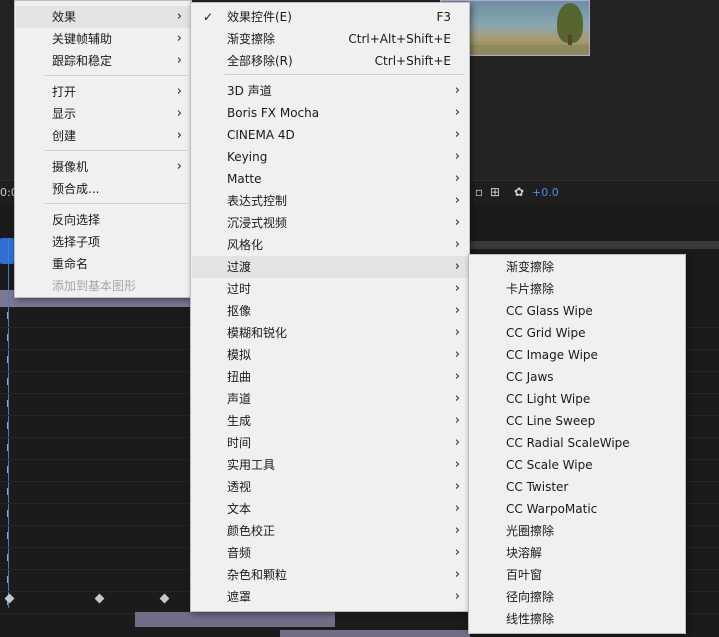 Image resolution: width=719 pixels, height=637 pixels. I want to click on transition-menu-item: 卡片擦除, so click(577, 289).